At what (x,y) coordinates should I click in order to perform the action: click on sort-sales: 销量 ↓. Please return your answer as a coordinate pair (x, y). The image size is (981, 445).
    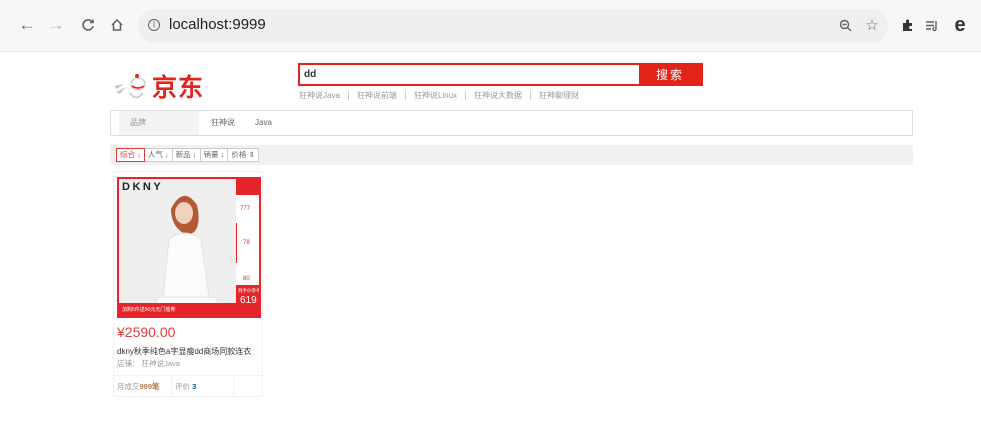
    Looking at the image, I should click on (214, 155).